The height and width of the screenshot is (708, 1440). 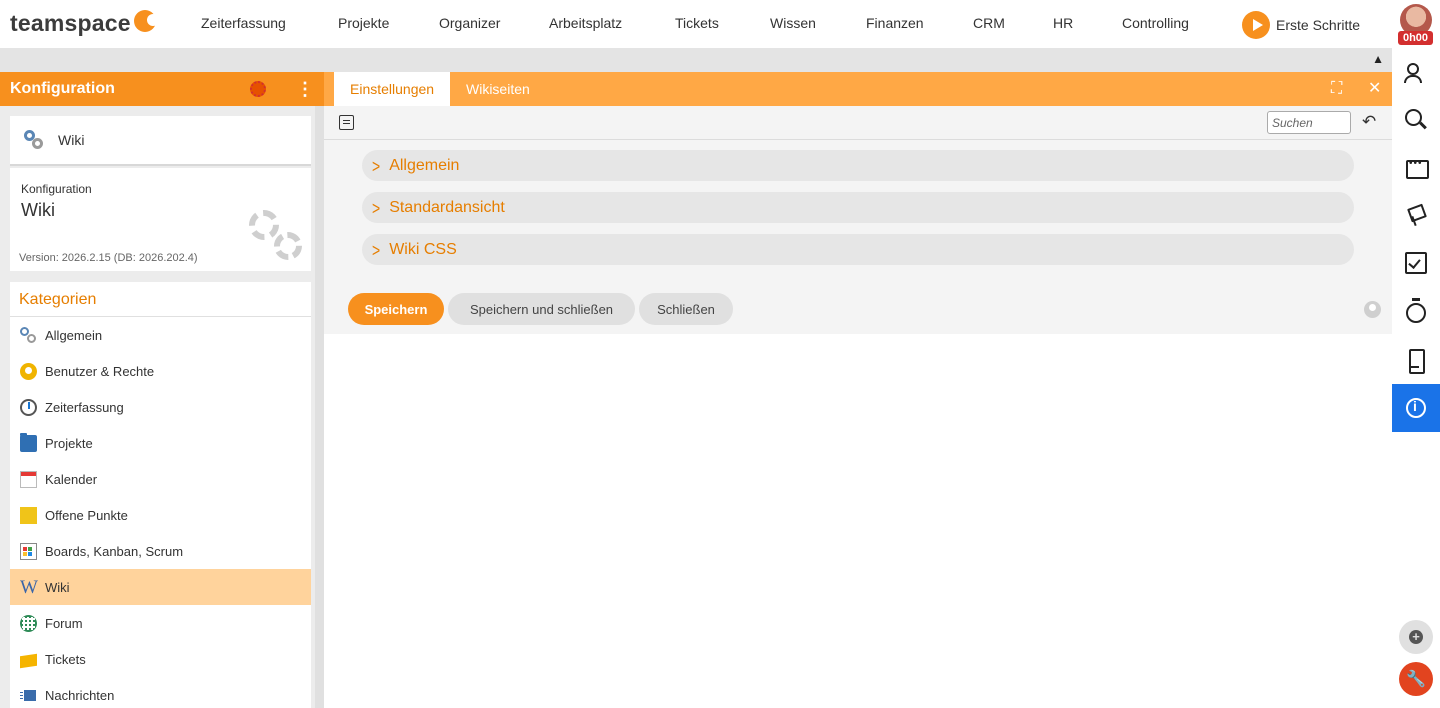 What do you see at coordinates (160, 407) in the screenshot?
I see `category-item-zeiterfassung: Zeiterfassung` at bounding box center [160, 407].